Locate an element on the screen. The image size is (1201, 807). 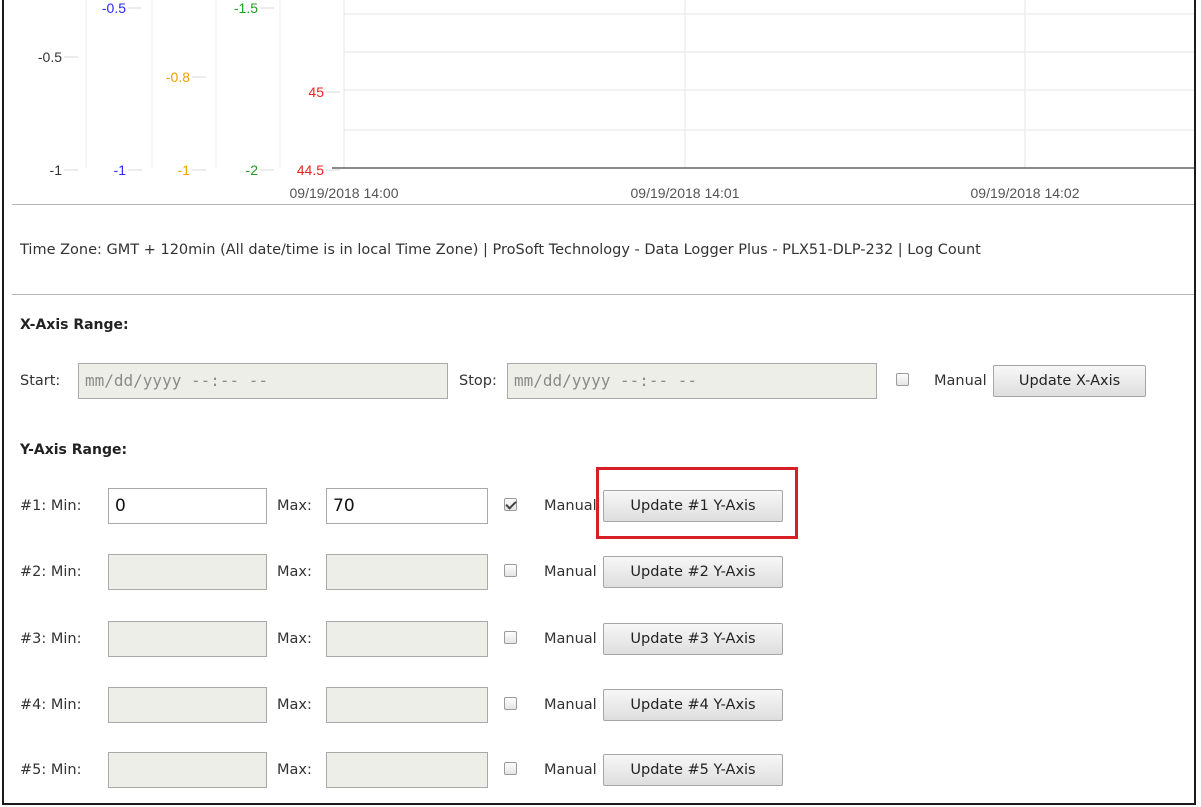
update-y2-axis-button: Update #2 Y-Axis is located at coordinates (693, 572).